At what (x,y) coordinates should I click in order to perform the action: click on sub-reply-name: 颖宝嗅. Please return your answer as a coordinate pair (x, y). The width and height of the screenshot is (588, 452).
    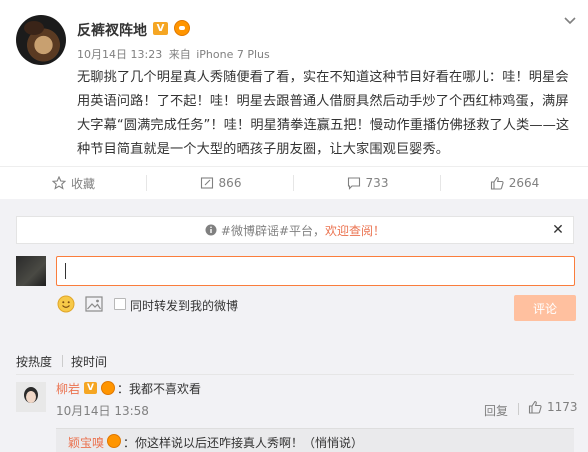
    Looking at the image, I should click on (86, 442).